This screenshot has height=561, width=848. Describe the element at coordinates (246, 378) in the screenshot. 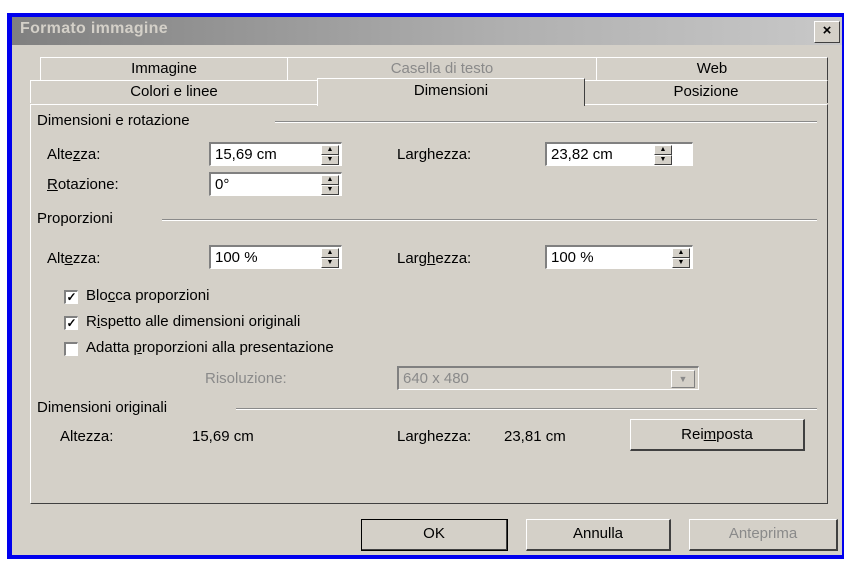

I see `resolution-label: Risoluzione:` at that location.